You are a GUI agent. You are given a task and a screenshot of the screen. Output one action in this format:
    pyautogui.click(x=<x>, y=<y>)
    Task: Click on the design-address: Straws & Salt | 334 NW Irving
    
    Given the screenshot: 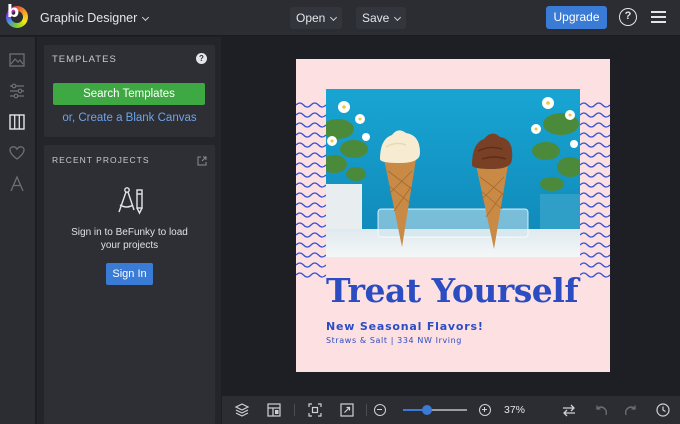 What is the action you would take?
    pyautogui.click(x=394, y=340)
    